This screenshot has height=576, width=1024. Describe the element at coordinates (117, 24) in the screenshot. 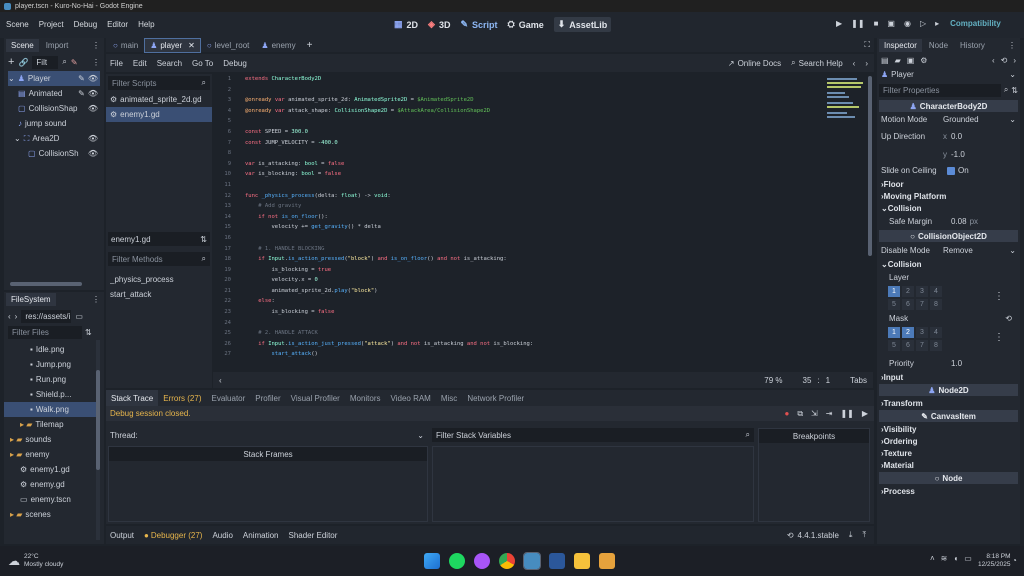

I see `menu-editor: Editor` at that location.